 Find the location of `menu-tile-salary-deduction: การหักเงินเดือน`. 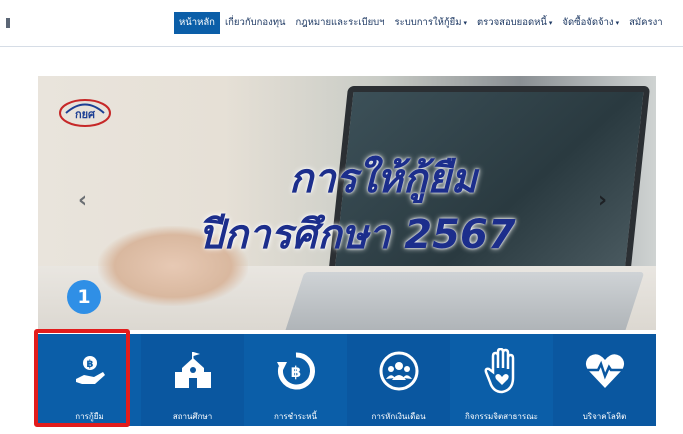

menu-tile-salary-deduction: การหักเงินเดือน is located at coordinates (398, 380).